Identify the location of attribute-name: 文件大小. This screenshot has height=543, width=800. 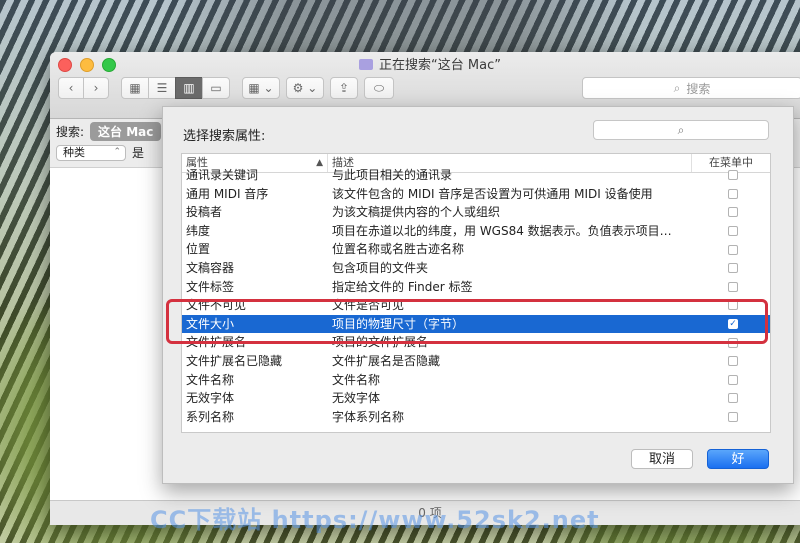
(210, 323).